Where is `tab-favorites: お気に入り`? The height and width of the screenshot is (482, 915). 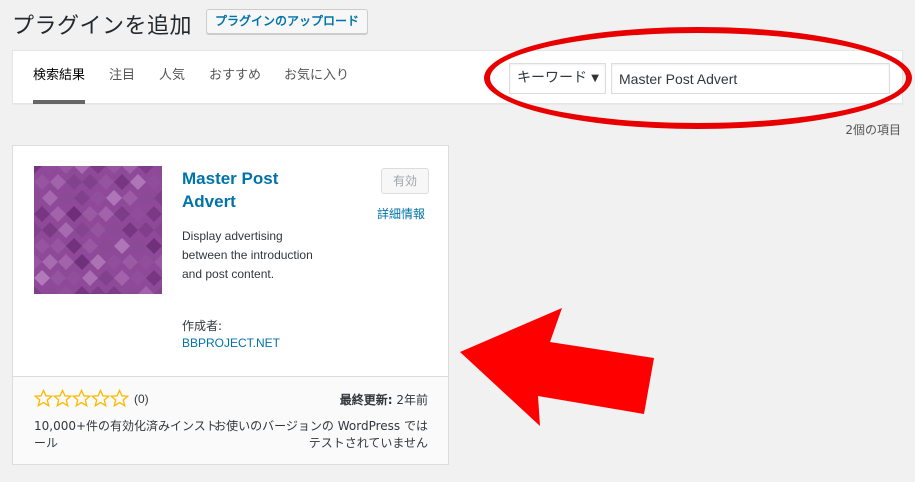 tab-favorites: お気に入り is located at coordinates (316, 77).